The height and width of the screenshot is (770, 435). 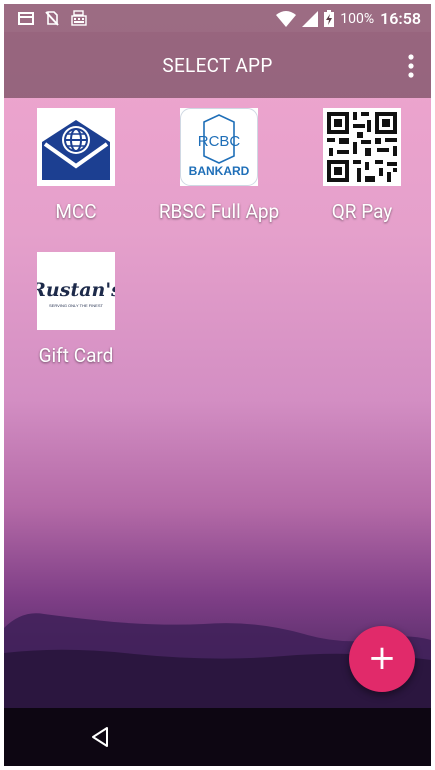 I want to click on app-tile-qr-pay: QR Pay, so click(x=362, y=165).